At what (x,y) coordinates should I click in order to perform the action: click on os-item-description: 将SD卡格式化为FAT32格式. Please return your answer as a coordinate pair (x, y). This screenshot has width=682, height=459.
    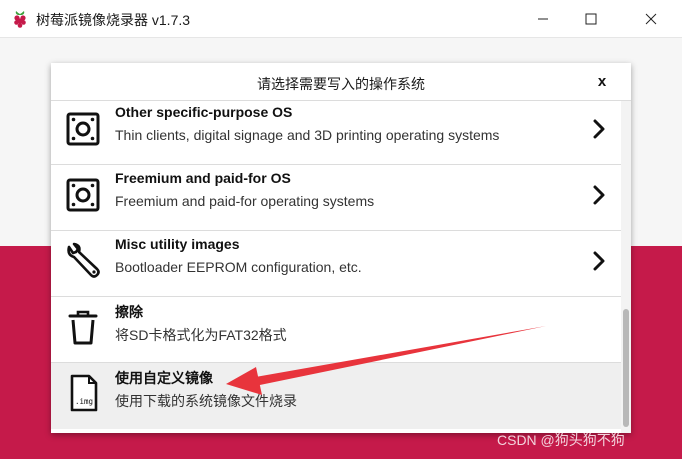
    Looking at the image, I should click on (201, 335).